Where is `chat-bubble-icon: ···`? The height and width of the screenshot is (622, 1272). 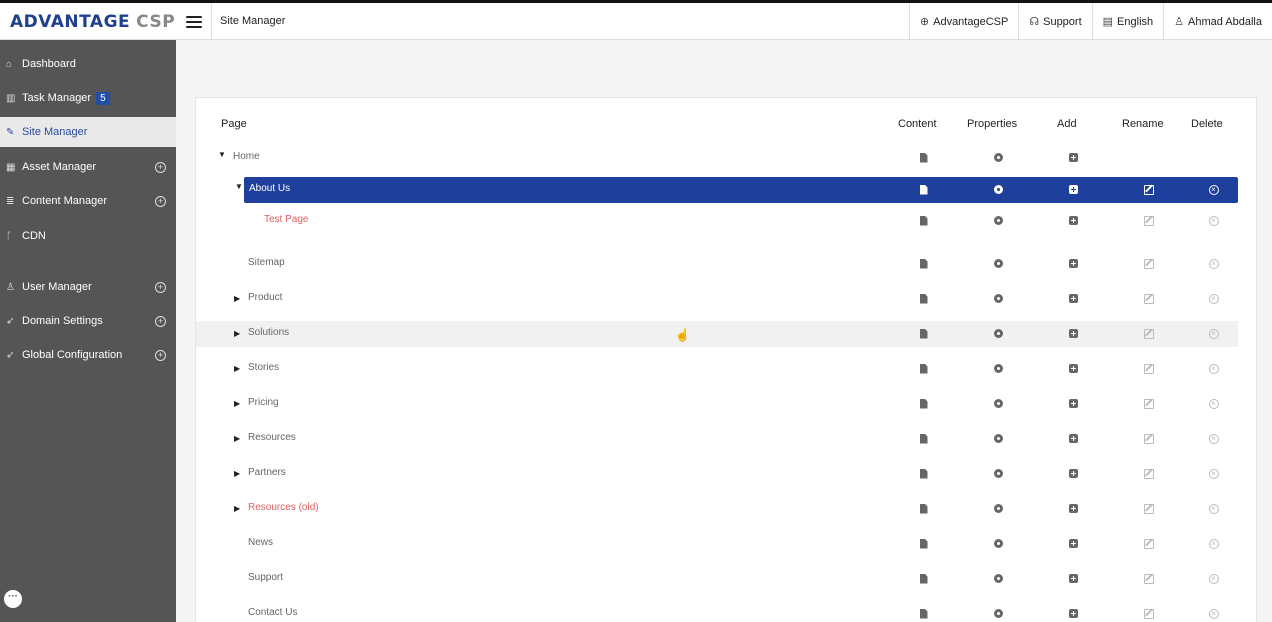 chat-bubble-icon: ··· is located at coordinates (13, 599).